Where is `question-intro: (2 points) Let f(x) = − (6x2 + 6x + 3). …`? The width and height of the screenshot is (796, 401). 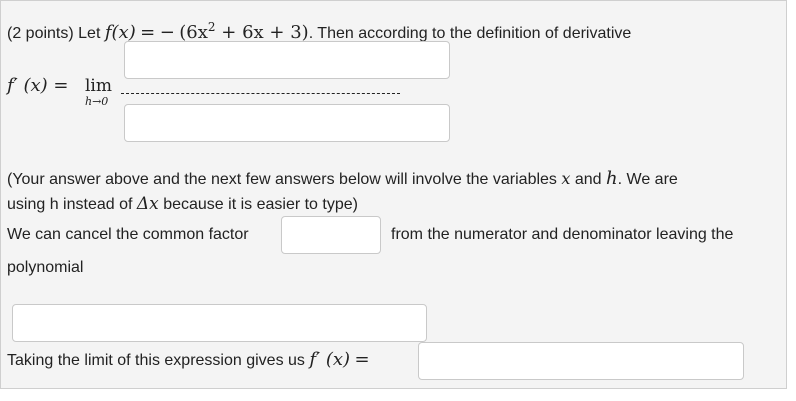
question-intro: (2 points) Let f(x) = − (6x2 + 6x + 3). … is located at coordinates (319, 30).